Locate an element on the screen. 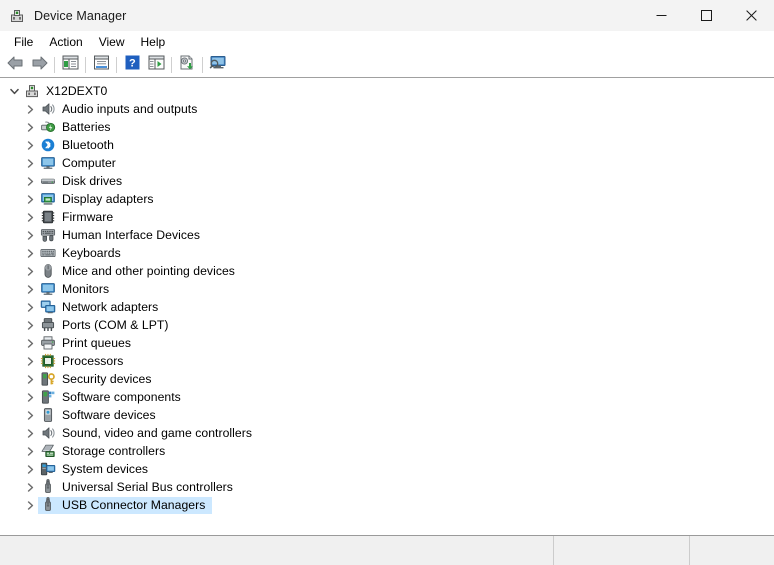  tree-item-universal-serial-bus-controllers: Universal Serial Bus controllers is located at coordinates (387, 487).